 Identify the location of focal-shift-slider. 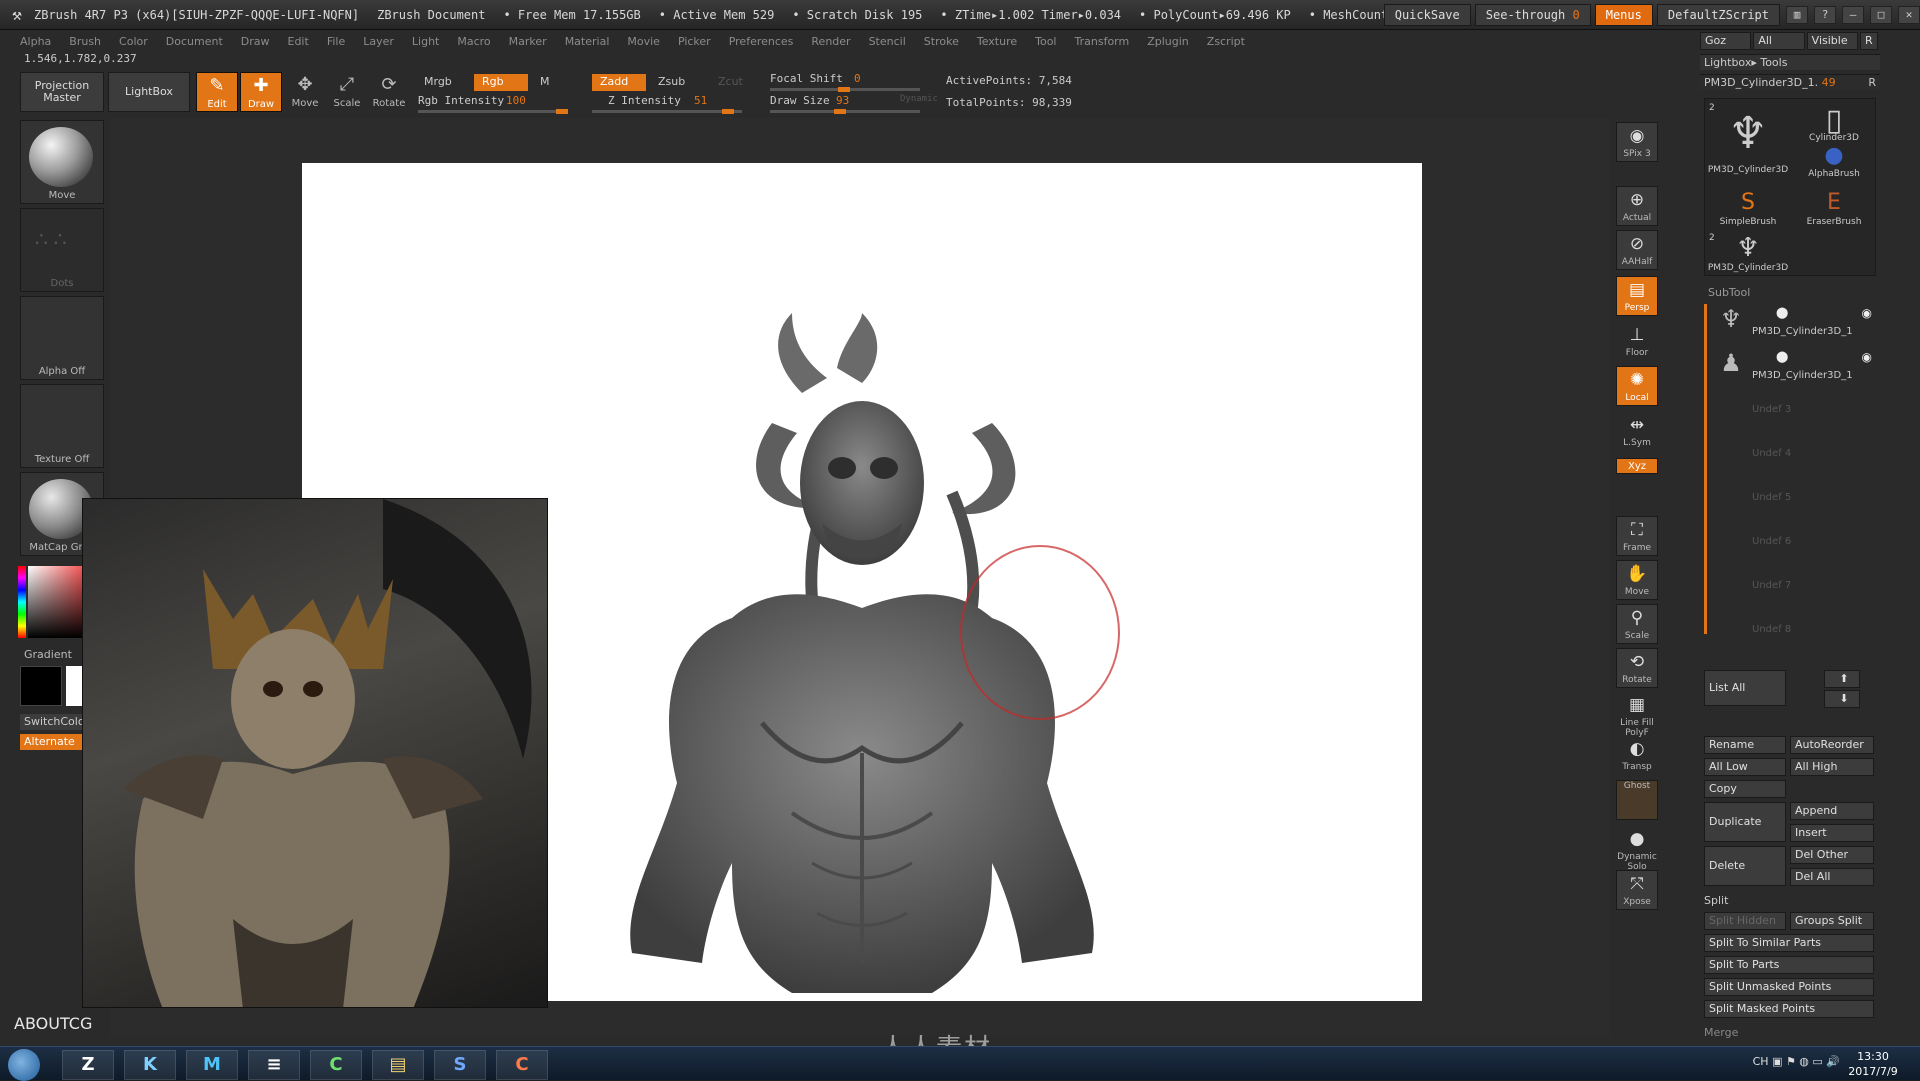
(845, 89).